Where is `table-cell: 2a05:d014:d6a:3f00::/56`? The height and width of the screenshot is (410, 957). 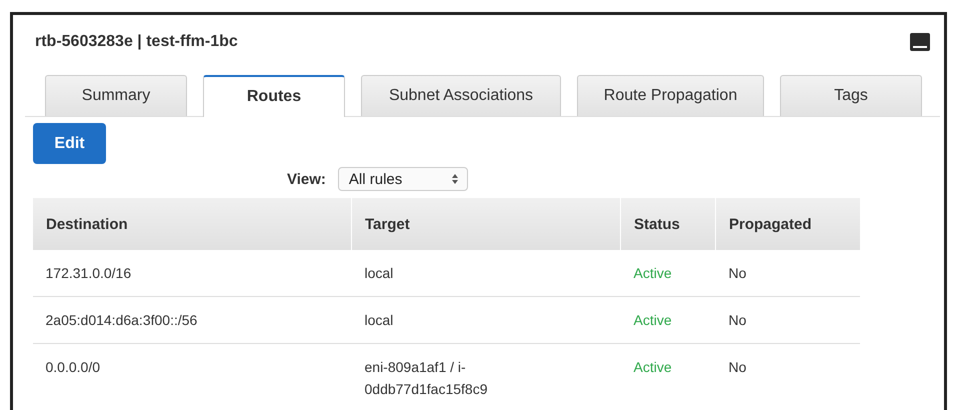 table-cell: 2a05:d014:d6a:3f00::/56 is located at coordinates (192, 320).